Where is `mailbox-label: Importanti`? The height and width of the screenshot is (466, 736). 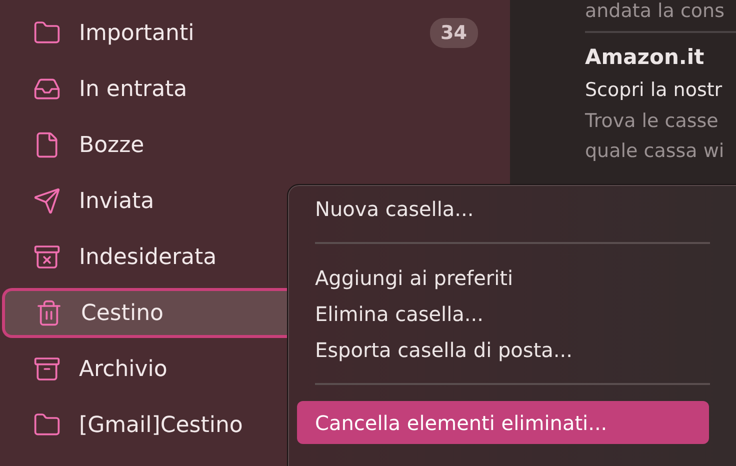 mailbox-label: Importanti is located at coordinates (136, 33).